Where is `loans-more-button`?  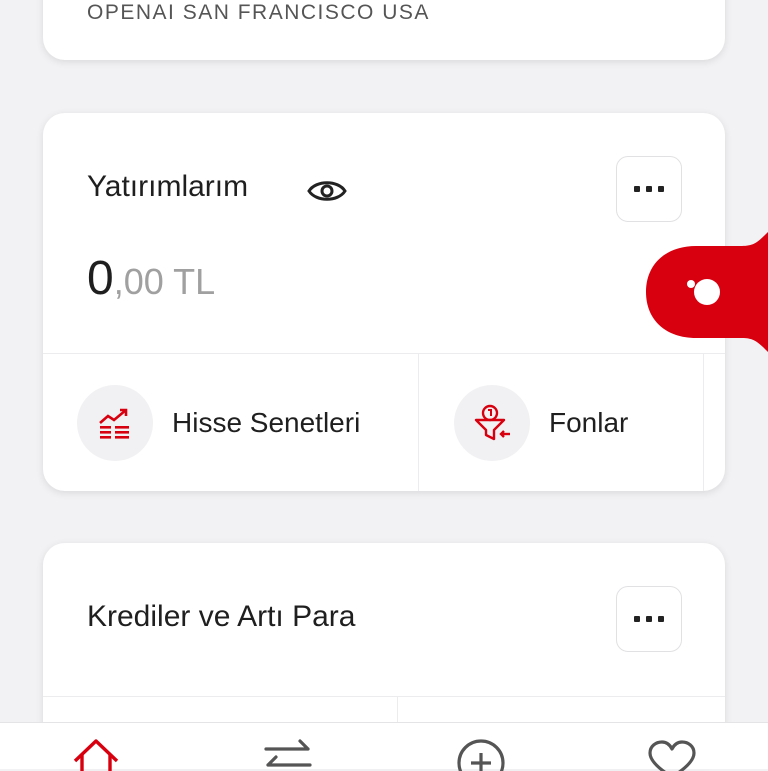
loans-more-button is located at coordinates (649, 619).